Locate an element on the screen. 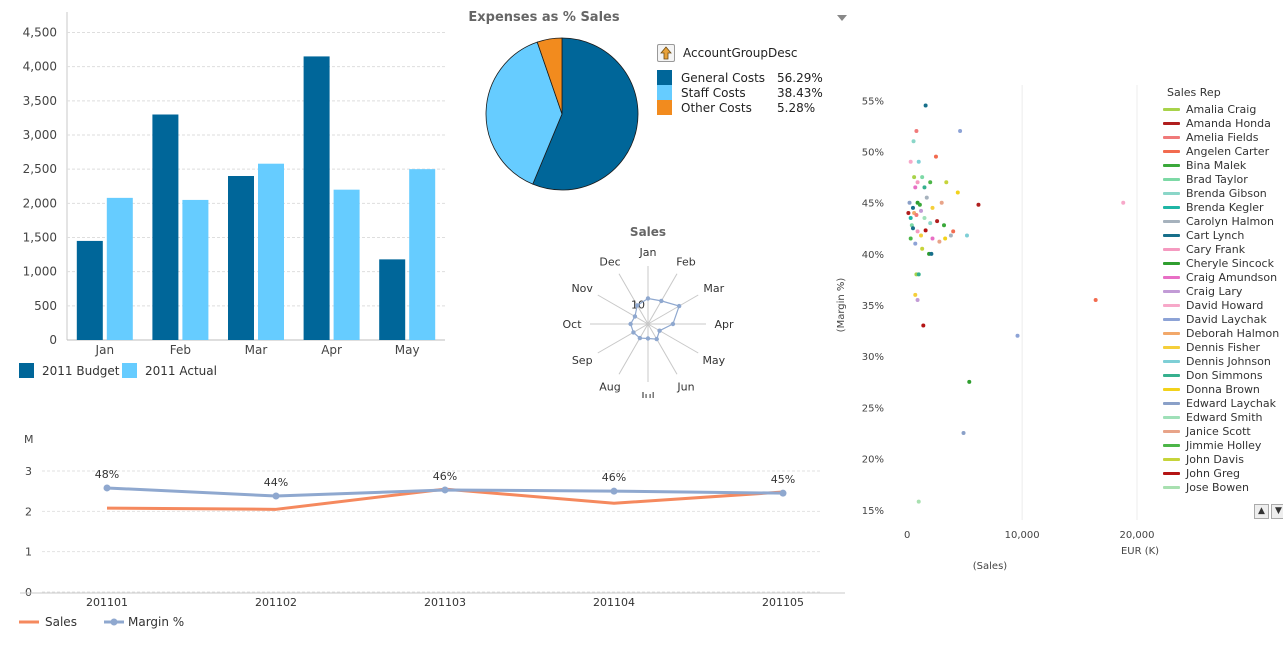 The width and height of the screenshot is (1283, 645). scatter-y-tick-label: 50% is located at coordinates (873, 153).